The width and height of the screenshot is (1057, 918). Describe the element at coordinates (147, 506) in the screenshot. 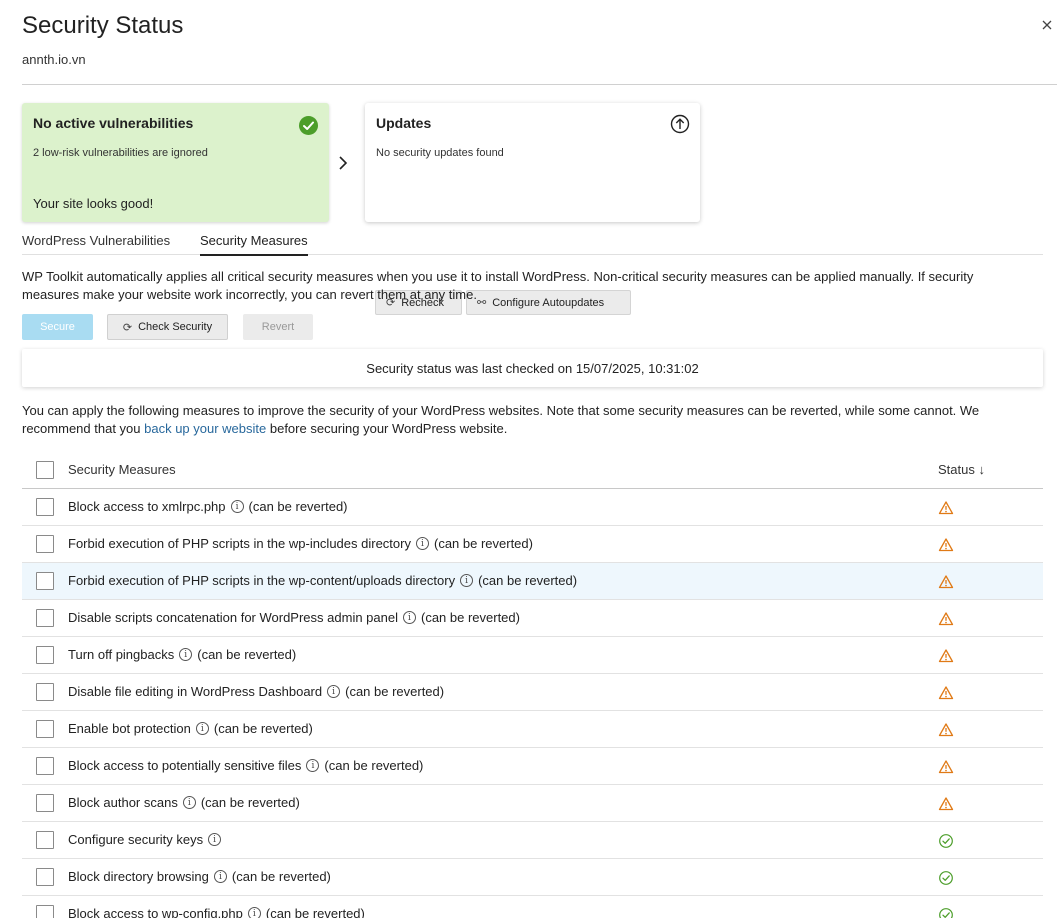

I see `measure-name: Block access to xmlrpc.php` at that location.